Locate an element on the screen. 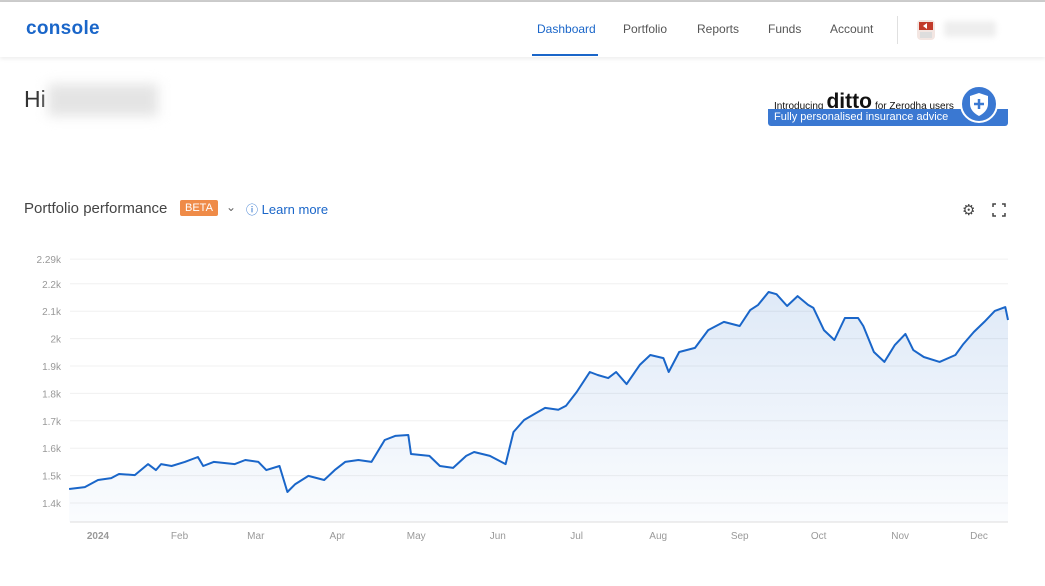 This screenshot has width=1045, height=586. x-tick-label: Feb is located at coordinates (180, 536).